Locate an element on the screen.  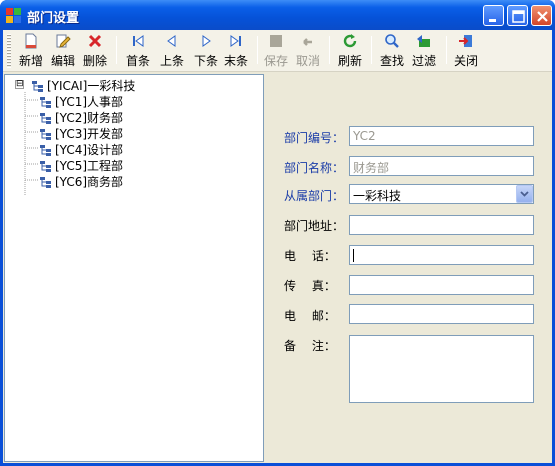
previous-record-button: 上条 is located at coordinates (172, 52).